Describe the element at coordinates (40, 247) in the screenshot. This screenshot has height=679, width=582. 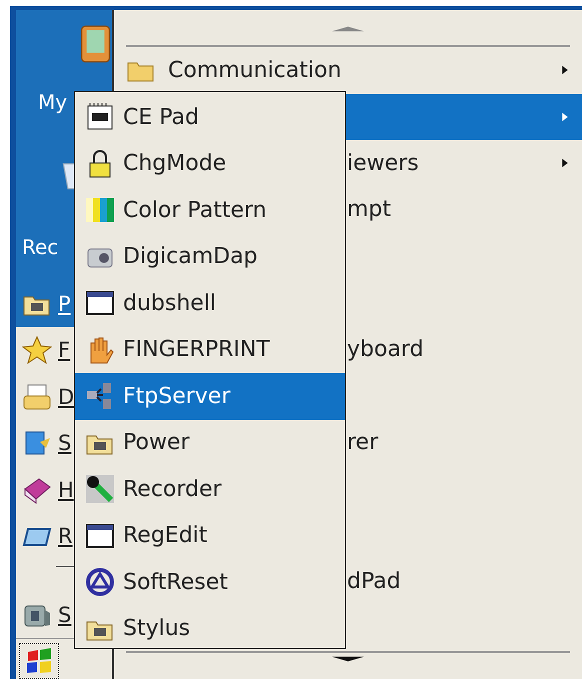
I see `icon-label: Rec` at that location.